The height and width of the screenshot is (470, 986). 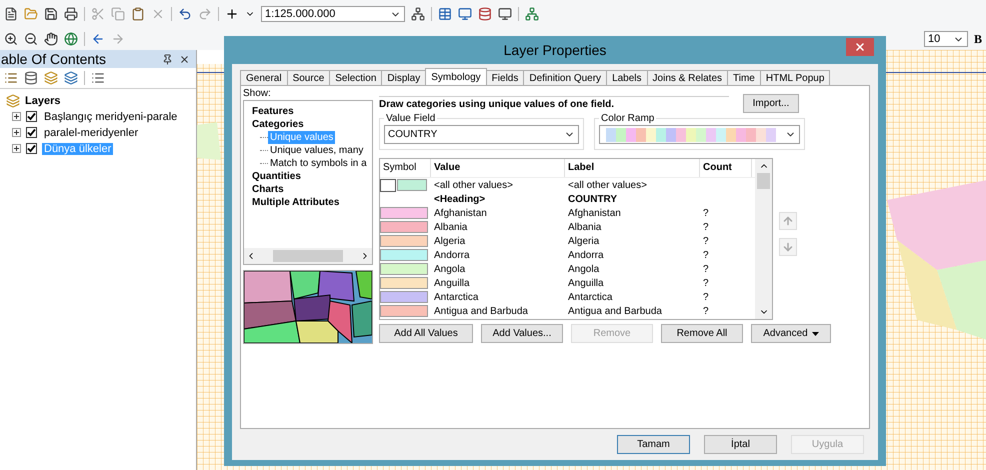 I want to click on back-icon, so click(x=98, y=39).